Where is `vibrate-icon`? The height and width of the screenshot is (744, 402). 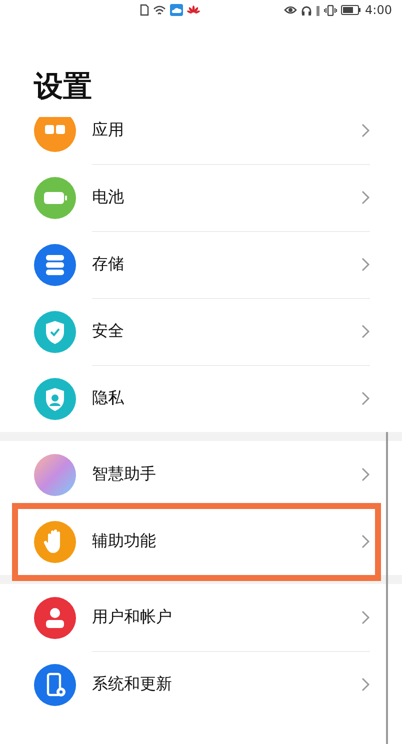 vibrate-icon is located at coordinates (331, 10).